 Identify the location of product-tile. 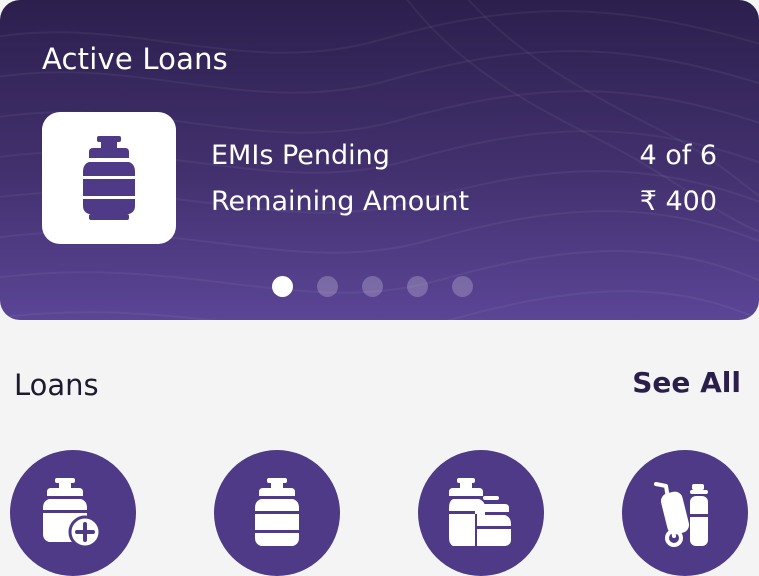
(109, 178).